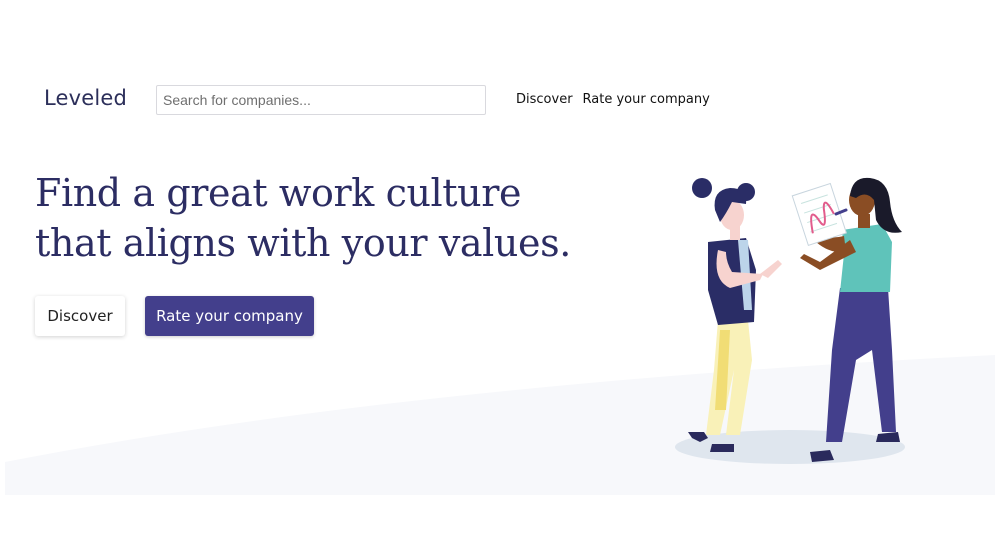 Image resolution: width=995 pixels, height=533 pixels. What do you see at coordinates (790, 320) in the screenshot?
I see `two-women-discussing-chart-illustration` at bounding box center [790, 320].